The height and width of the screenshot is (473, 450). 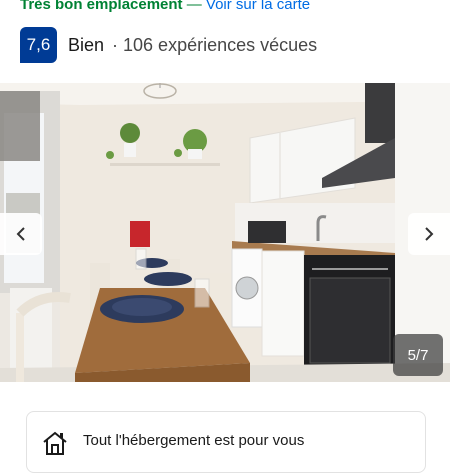 I want to click on rating-row: 7,6 Bien · 106 expériences vécues, so click(x=168, y=45).